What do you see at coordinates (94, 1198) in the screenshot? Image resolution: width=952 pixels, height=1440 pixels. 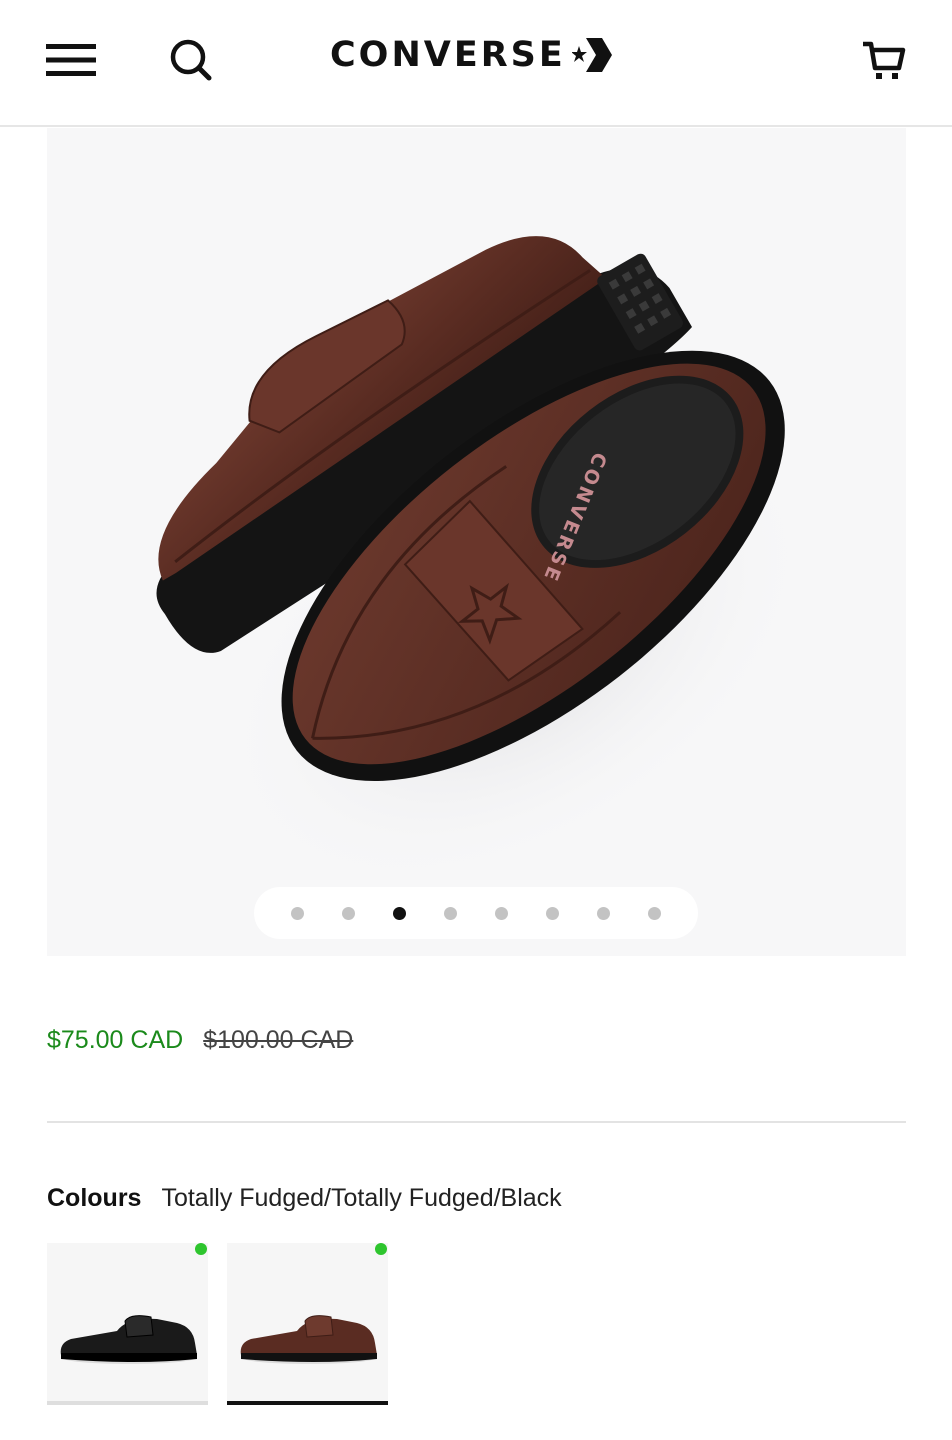 I see `colours-label: Colours` at bounding box center [94, 1198].